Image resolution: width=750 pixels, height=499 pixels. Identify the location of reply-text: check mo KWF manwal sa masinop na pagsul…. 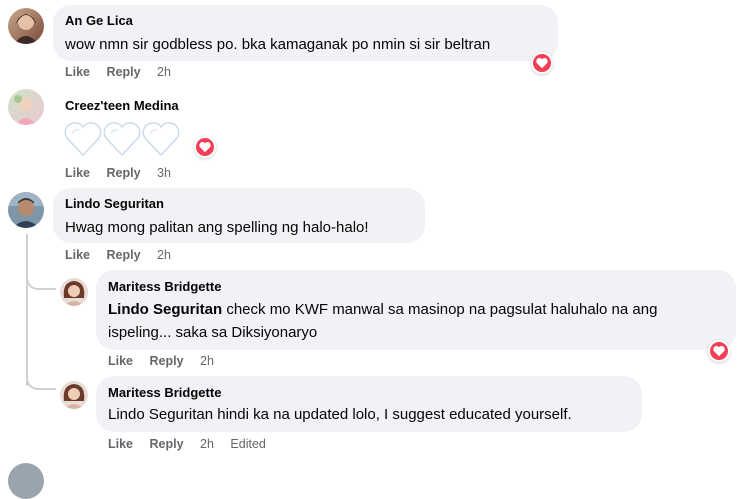
(440, 309).